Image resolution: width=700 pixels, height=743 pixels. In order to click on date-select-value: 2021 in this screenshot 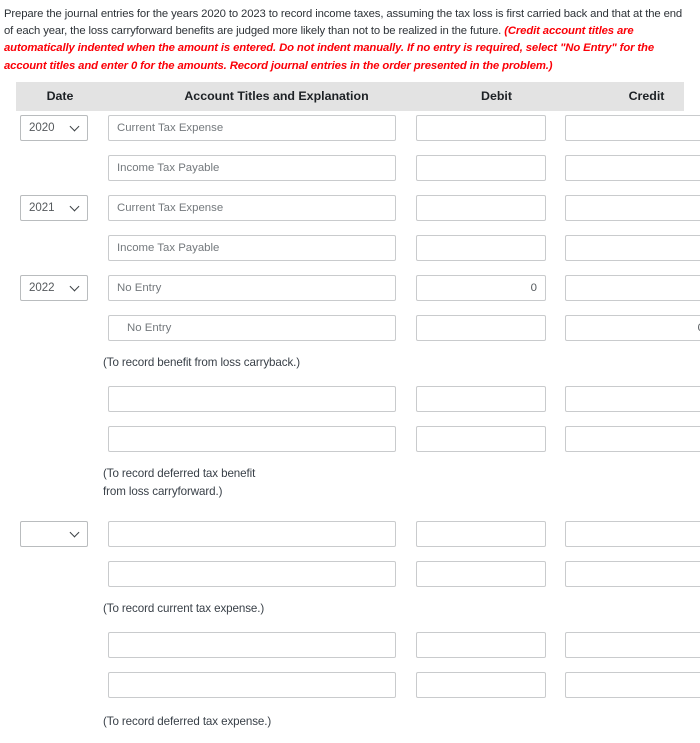, I will do `click(42, 207)`.